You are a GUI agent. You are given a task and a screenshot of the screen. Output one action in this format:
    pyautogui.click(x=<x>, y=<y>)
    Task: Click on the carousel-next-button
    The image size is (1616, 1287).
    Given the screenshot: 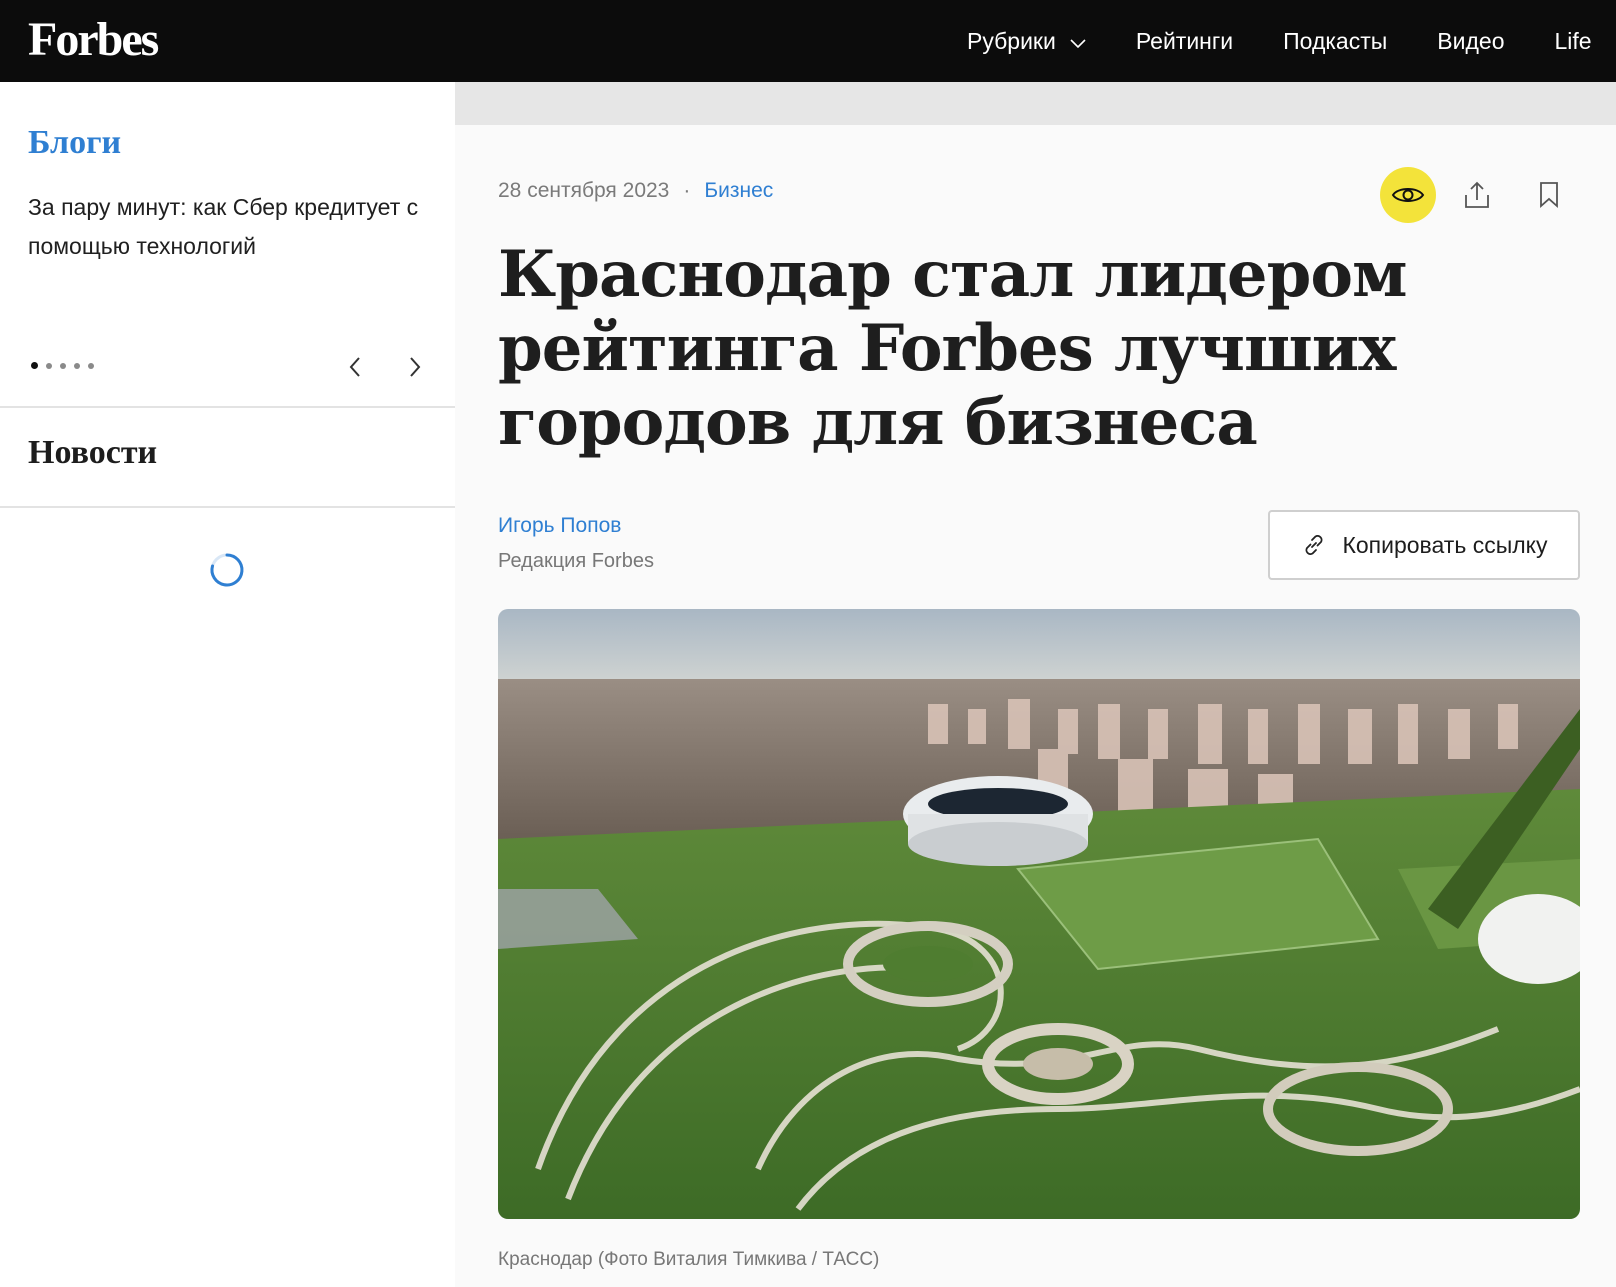 What is the action you would take?
    pyautogui.click(x=415, y=367)
    